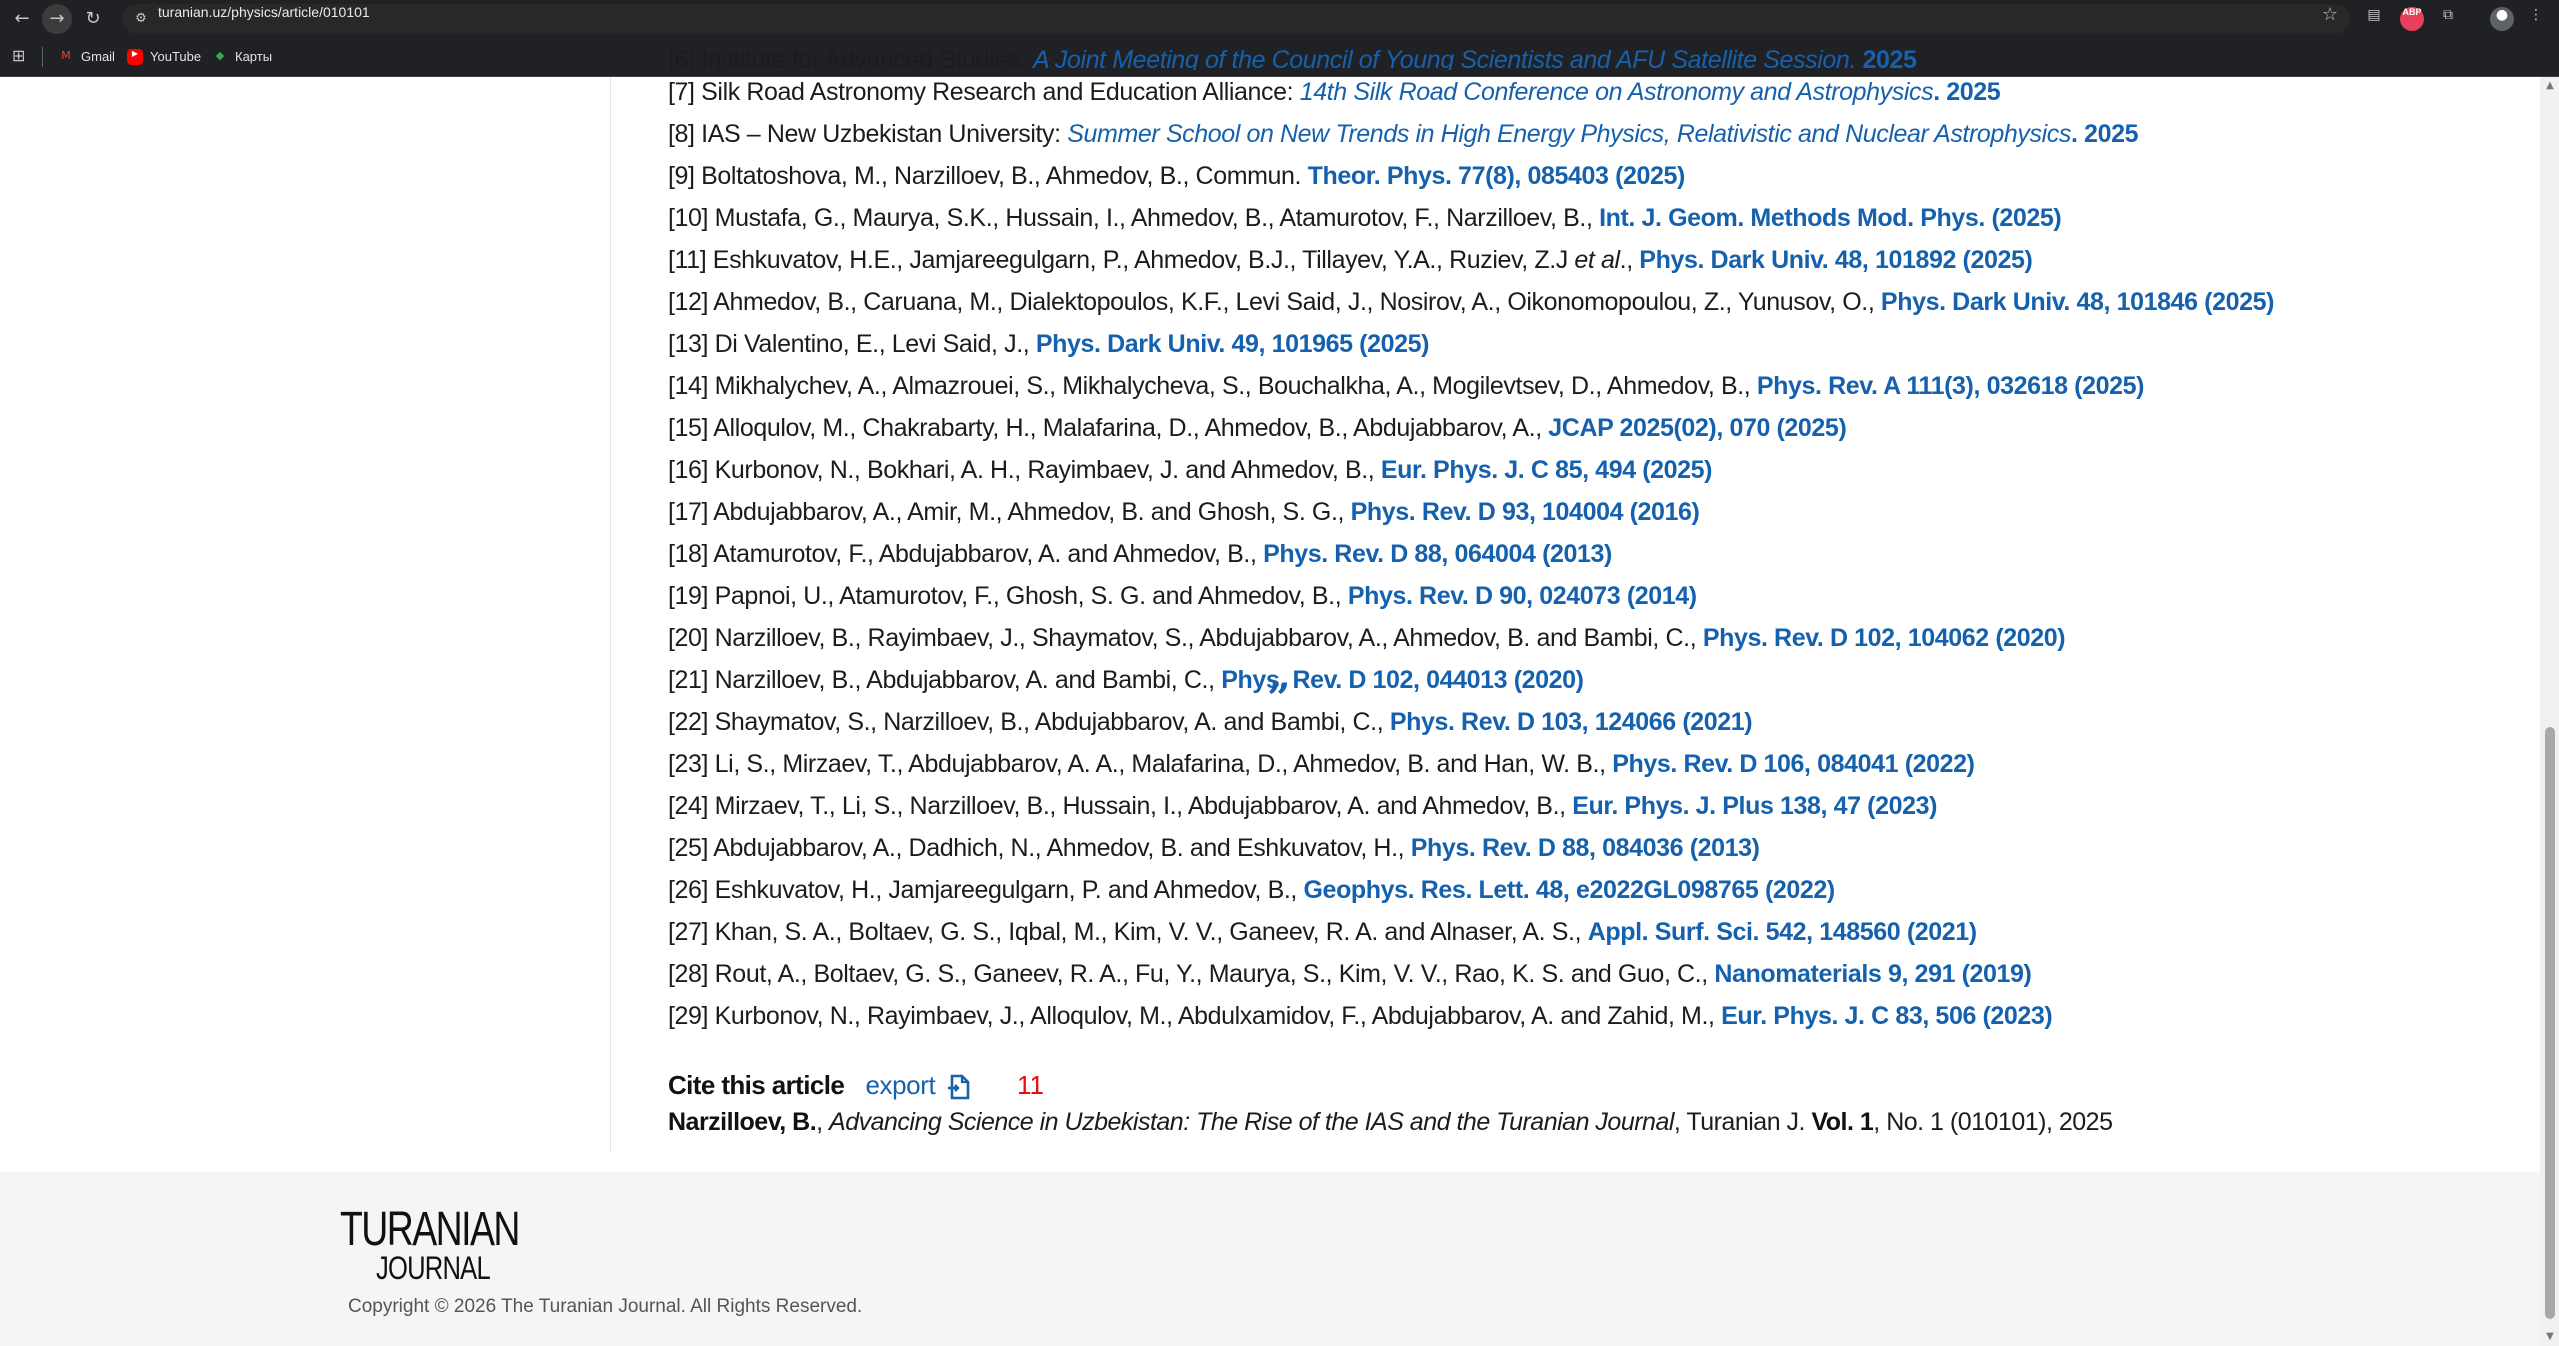 This screenshot has height=1346, width=2559. I want to click on reference-number: [23], so click(688, 764).